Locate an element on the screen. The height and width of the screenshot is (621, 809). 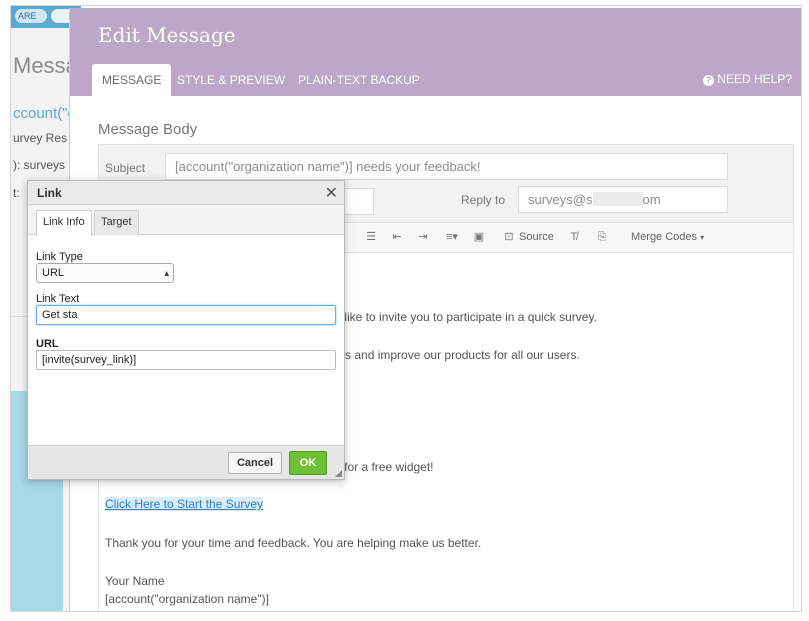
signature-org: [account("organization name")] is located at coordinates (187, 599).